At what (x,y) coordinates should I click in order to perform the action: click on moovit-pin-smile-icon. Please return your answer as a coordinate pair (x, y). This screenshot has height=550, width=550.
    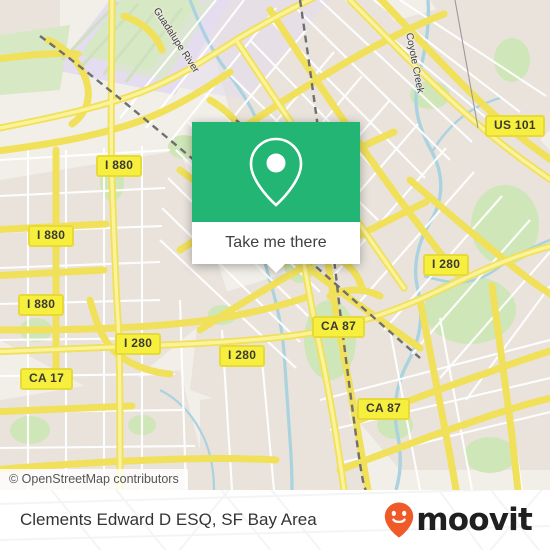
    Looking at the image, I should click on (399, 520).